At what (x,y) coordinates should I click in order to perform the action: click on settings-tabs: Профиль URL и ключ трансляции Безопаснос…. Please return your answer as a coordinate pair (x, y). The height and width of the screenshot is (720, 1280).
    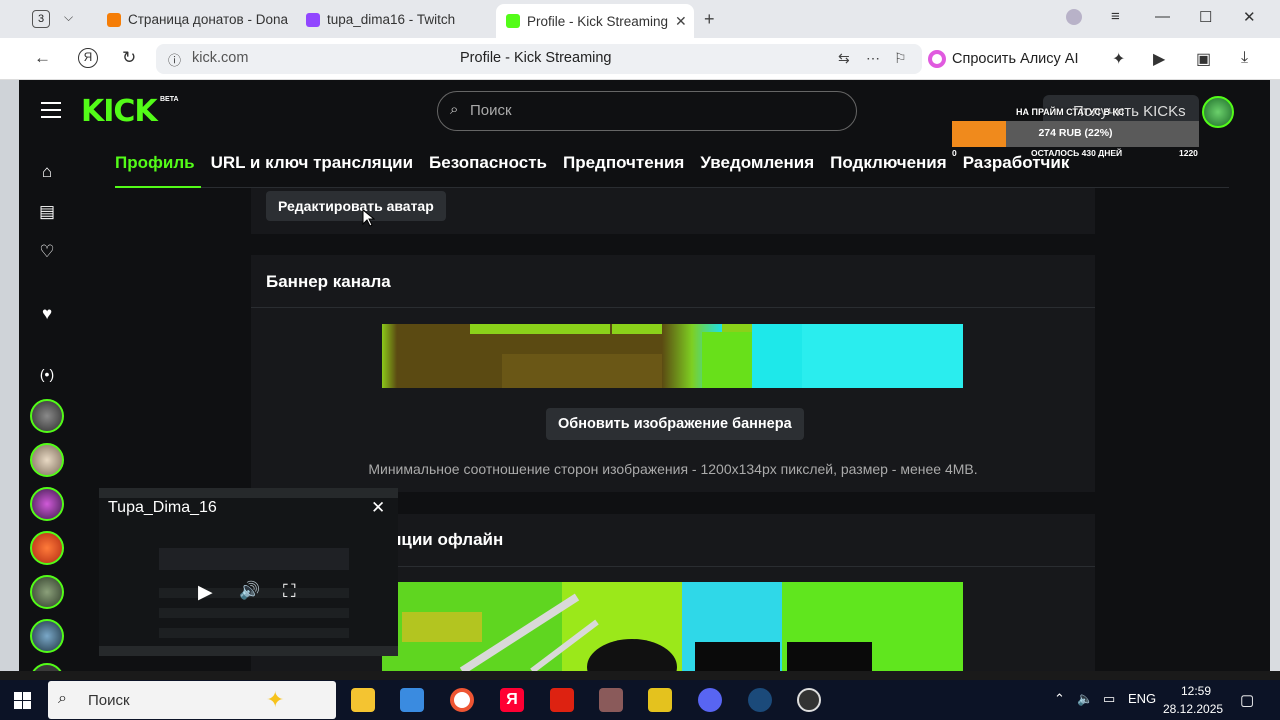
    Looking at the image, I should click on (592, 170).